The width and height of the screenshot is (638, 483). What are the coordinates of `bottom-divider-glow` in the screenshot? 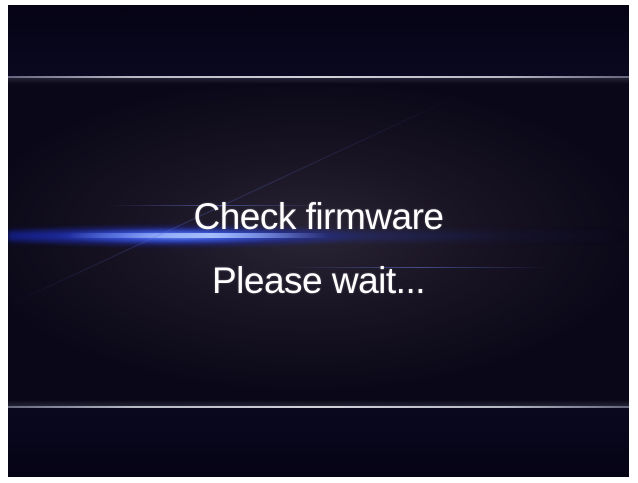 It's located at (318, 403).